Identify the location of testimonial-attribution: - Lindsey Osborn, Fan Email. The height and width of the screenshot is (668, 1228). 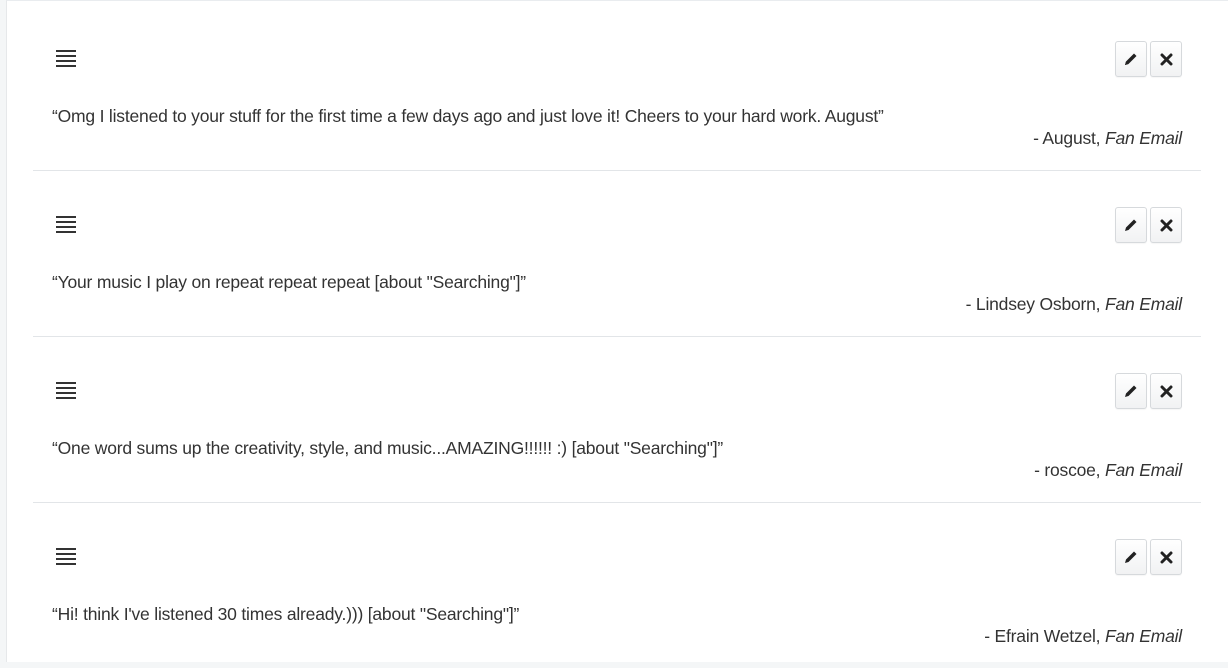
(1074, 304).